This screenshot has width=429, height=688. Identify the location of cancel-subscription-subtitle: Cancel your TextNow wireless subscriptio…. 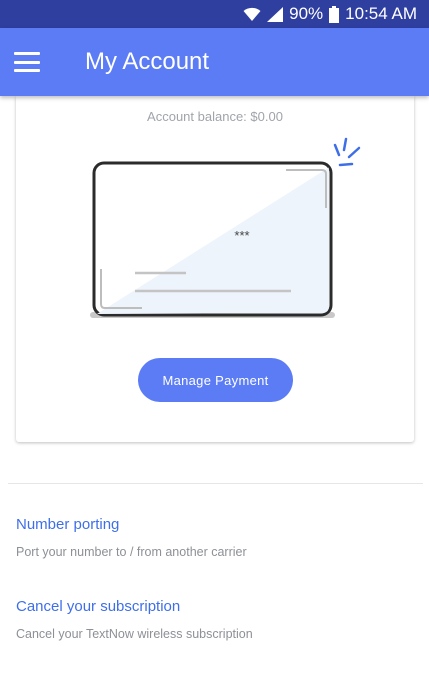
(134, 634).